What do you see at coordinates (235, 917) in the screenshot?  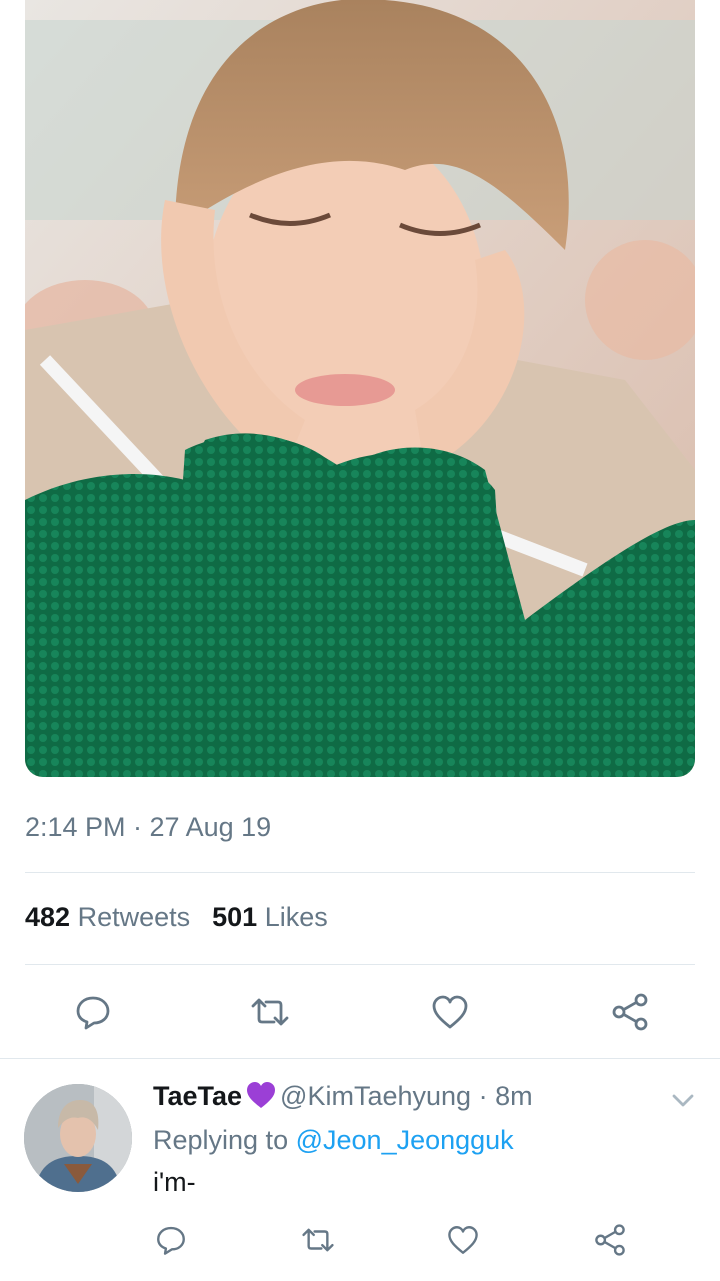 I see `likes-count: 501` at bounding box center [235, 917].